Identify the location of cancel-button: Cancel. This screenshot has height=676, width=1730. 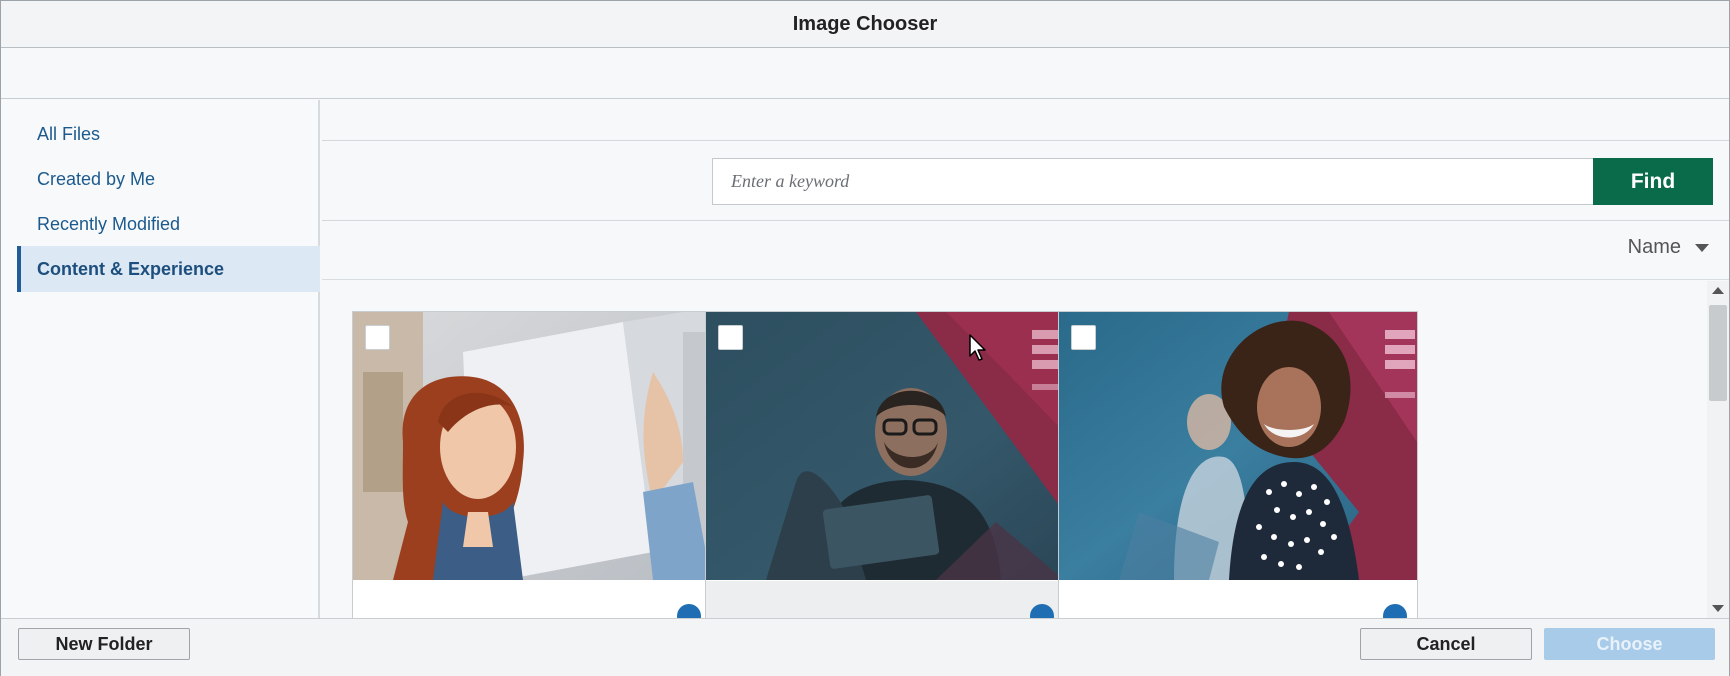
(1446, 644).